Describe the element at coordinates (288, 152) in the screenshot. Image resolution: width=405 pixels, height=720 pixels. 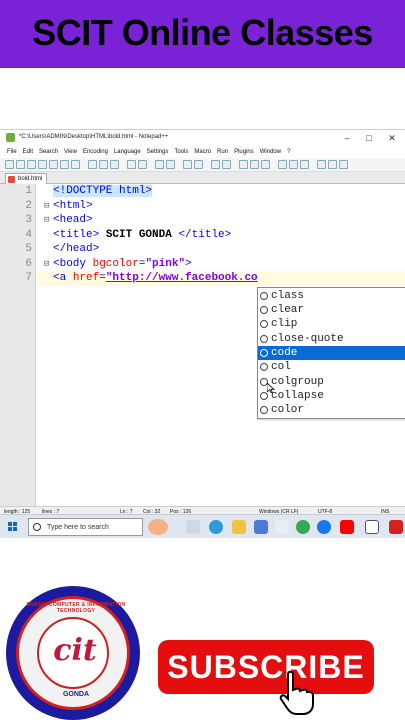
I see `menu-help: ?` at that location.